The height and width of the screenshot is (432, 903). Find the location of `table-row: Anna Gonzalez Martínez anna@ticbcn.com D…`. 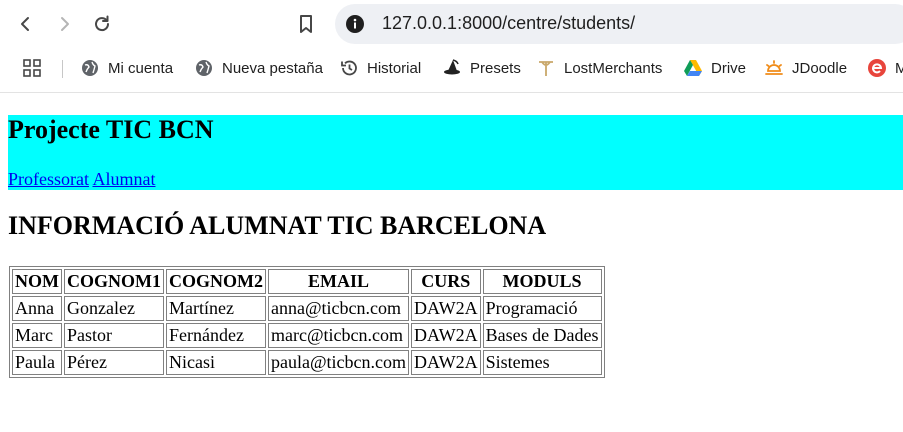

table-row: Anna Gonzalez Martínez anna@ticbcn.com D… is located at coordinates (307, 308).